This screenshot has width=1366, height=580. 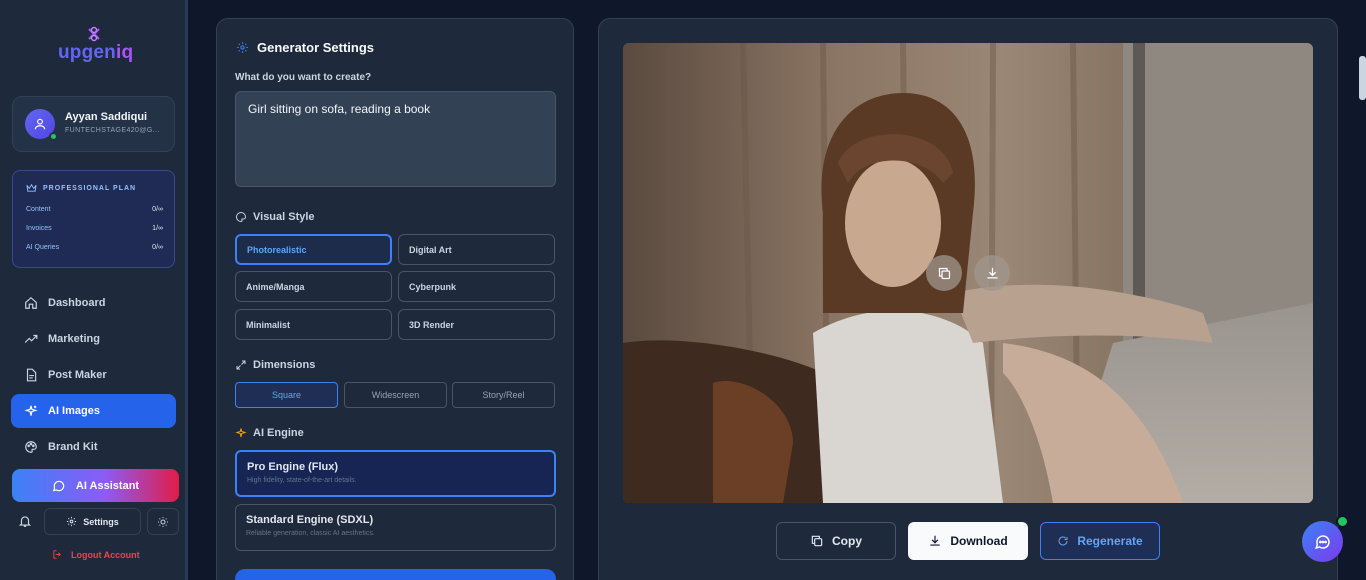 What do you see at coordinates (94, 34) in the screenshot?
I see `logo-mark-icon` at bounding box center [94, 34].